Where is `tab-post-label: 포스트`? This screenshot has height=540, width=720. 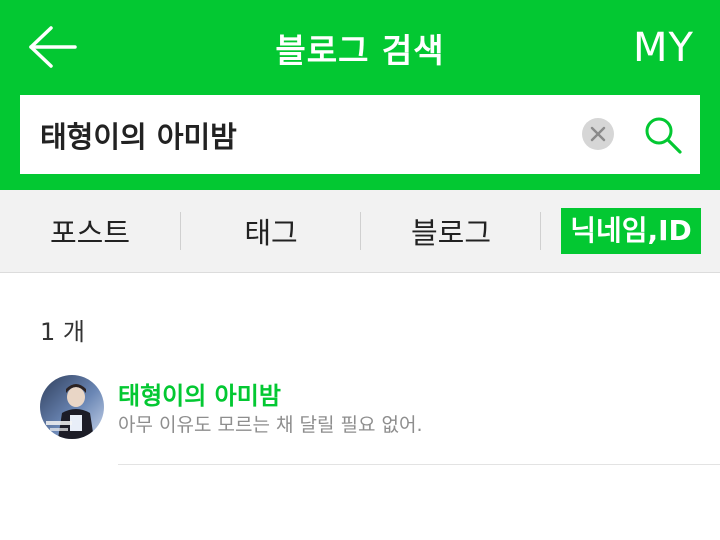 tab-post-label: 포스트 is located at coordinates (90, 233).